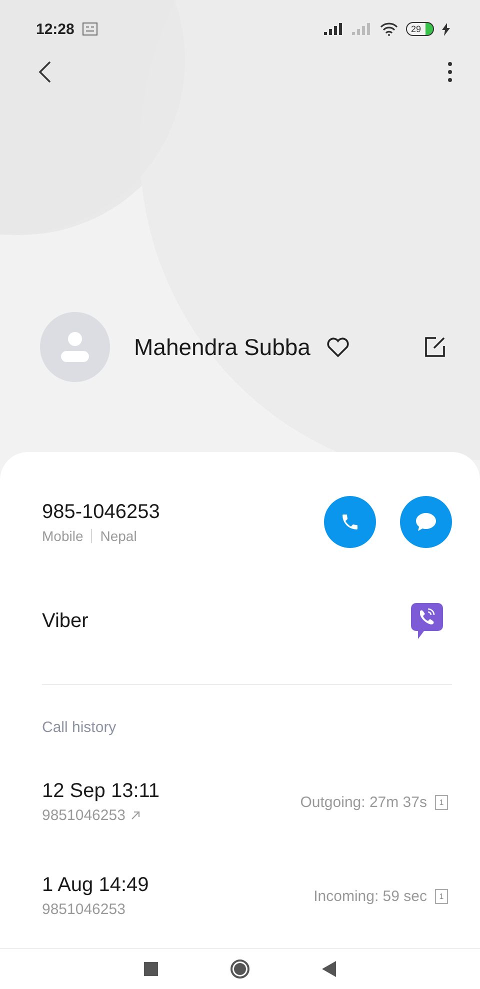 The height and width of the screenshot is (989, 480). What do you see at coordinates (389, 29) in the screenshot?
I see `wifi-icon` at bounding box center [389, 29].